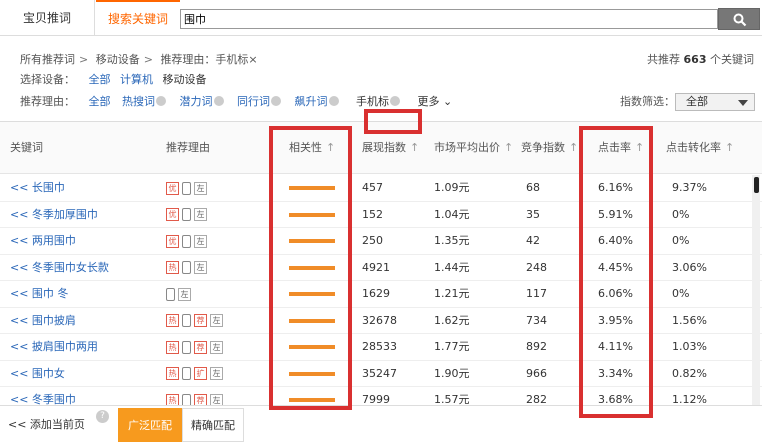  I want to click on table-row: << 长围巾 优左 457 1.09元 68 6.16% 9.37%, so click(381, 188).